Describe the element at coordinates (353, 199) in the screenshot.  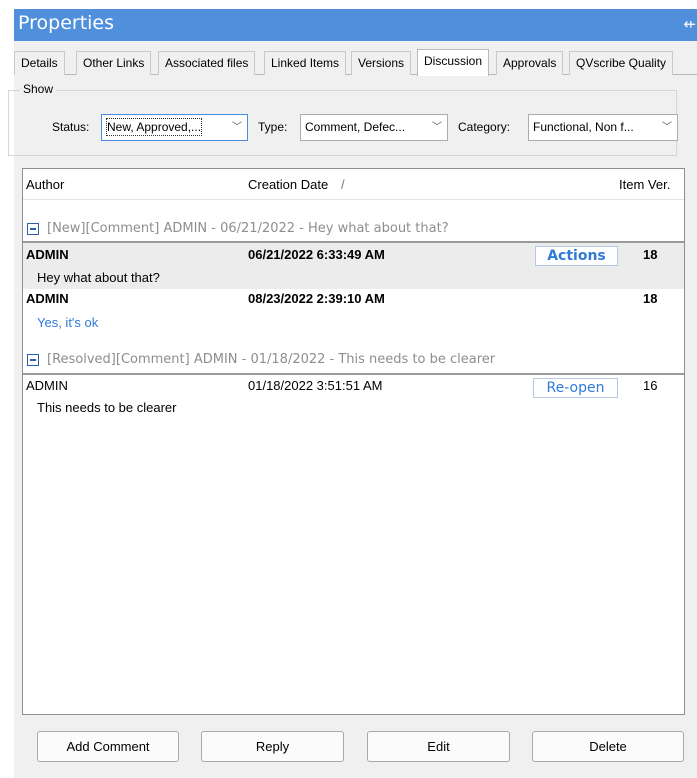
I see `header-divider` at that location.